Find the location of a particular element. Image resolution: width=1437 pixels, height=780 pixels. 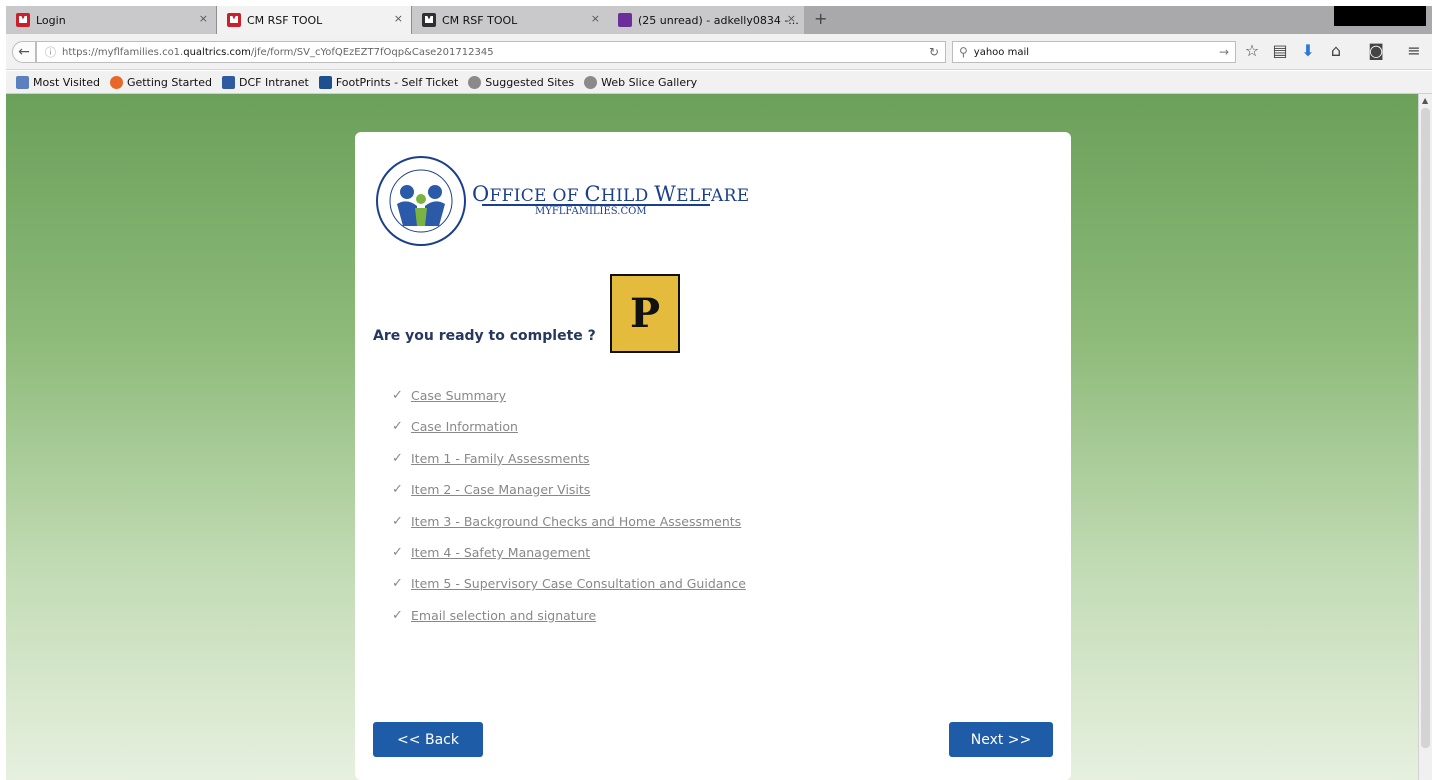

list-item: ✓ Item 1 - Family Assessments is located at coordinates (569, 466).